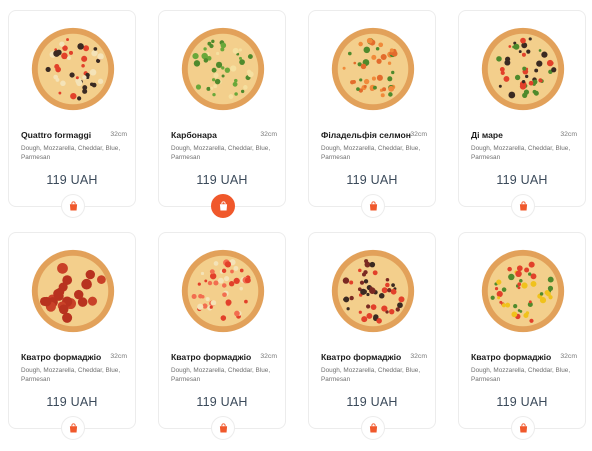 The width and height of the screenshot is (592, 451). Describe the element at coordinates (366, 135) in the screenshot. I see `pizza-name: Філадельфія селмон` at that location.